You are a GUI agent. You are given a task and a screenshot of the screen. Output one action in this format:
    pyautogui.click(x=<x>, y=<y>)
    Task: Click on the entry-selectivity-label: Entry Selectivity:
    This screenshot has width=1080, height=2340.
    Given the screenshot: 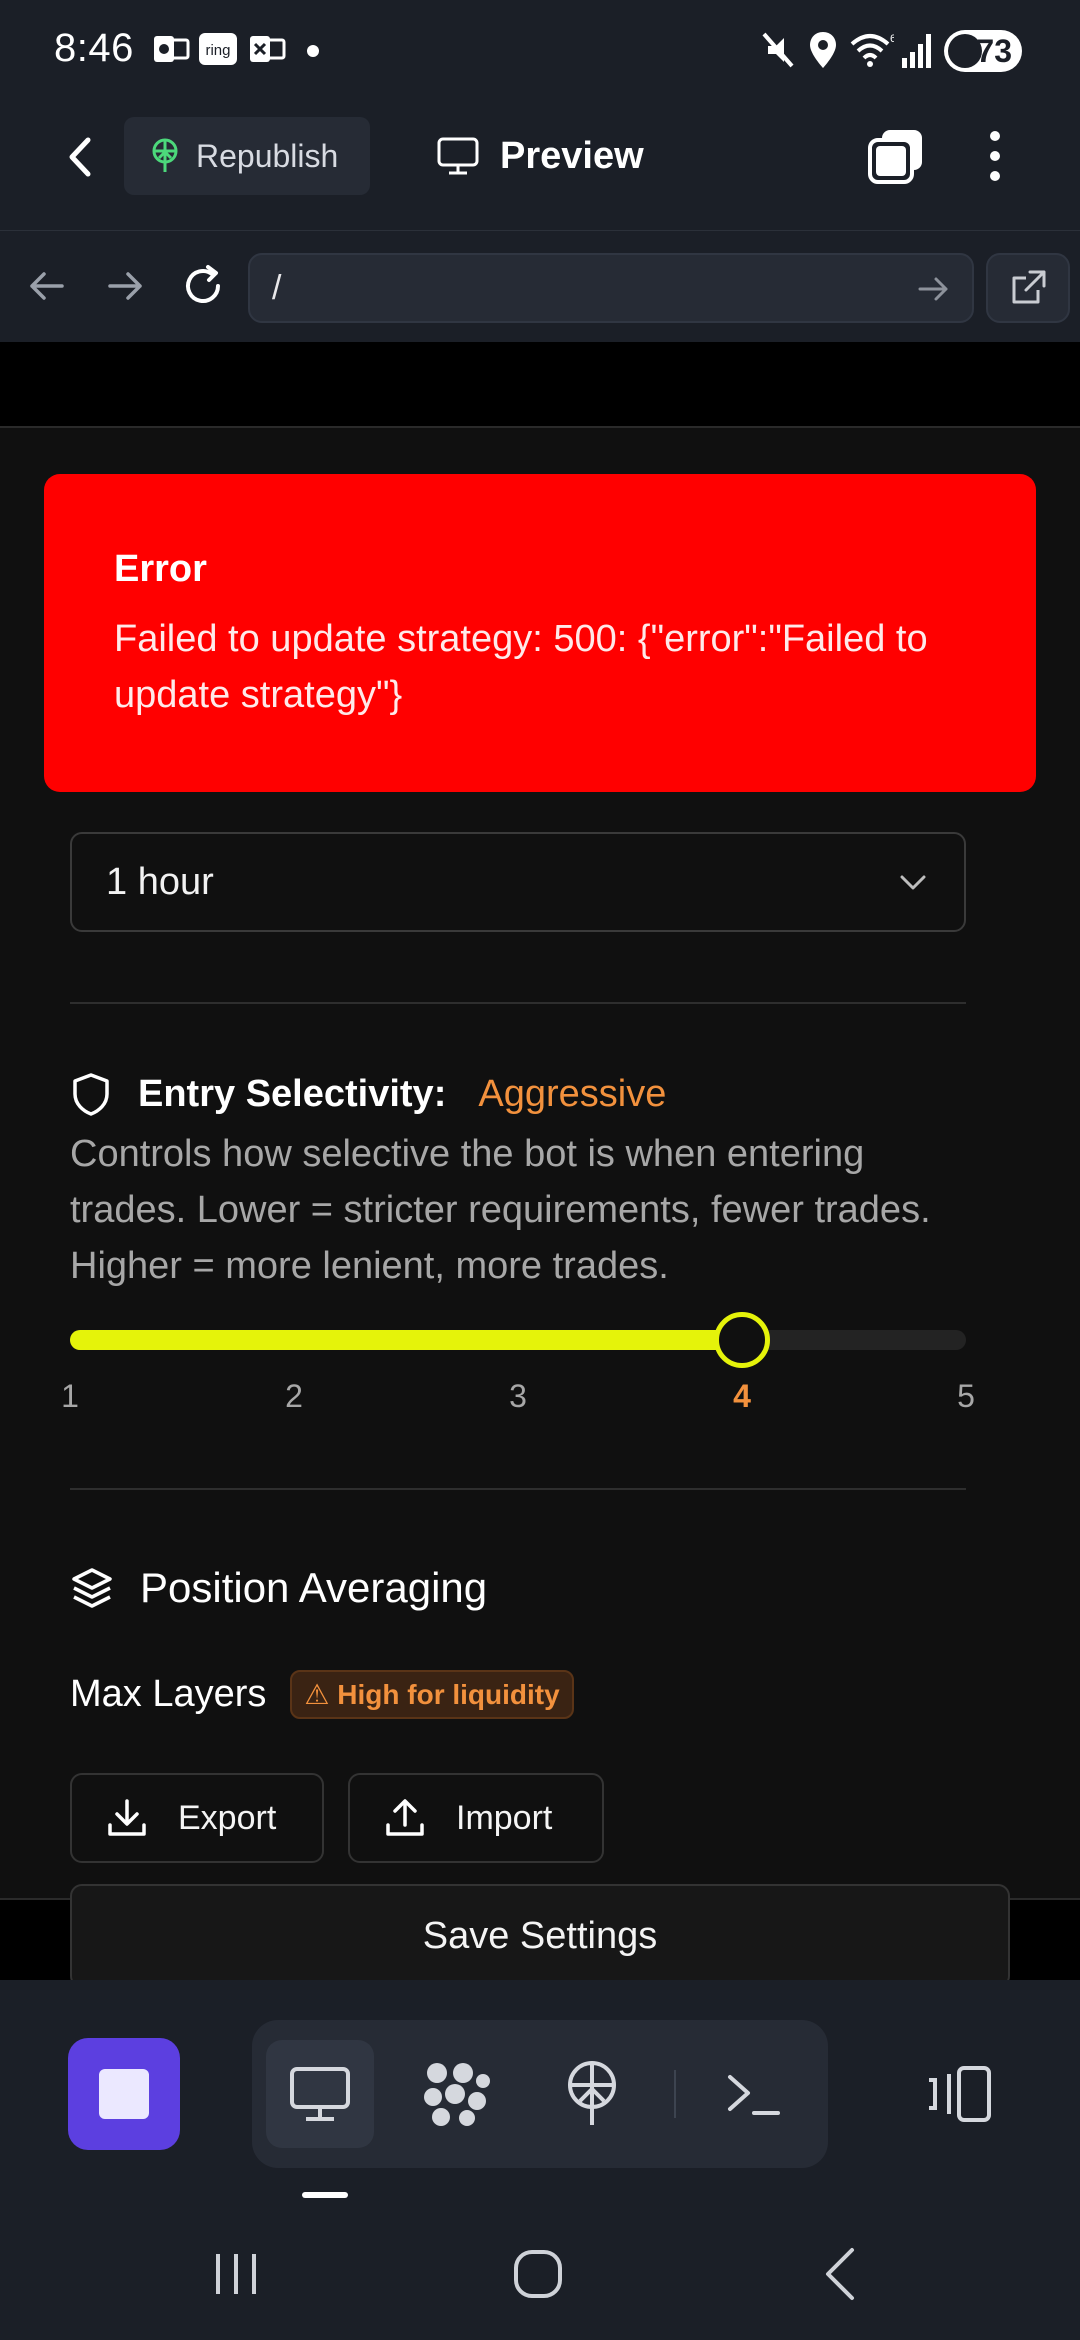 What is the action you would take?
    pyautogui.click(x=292, y=1093)
    